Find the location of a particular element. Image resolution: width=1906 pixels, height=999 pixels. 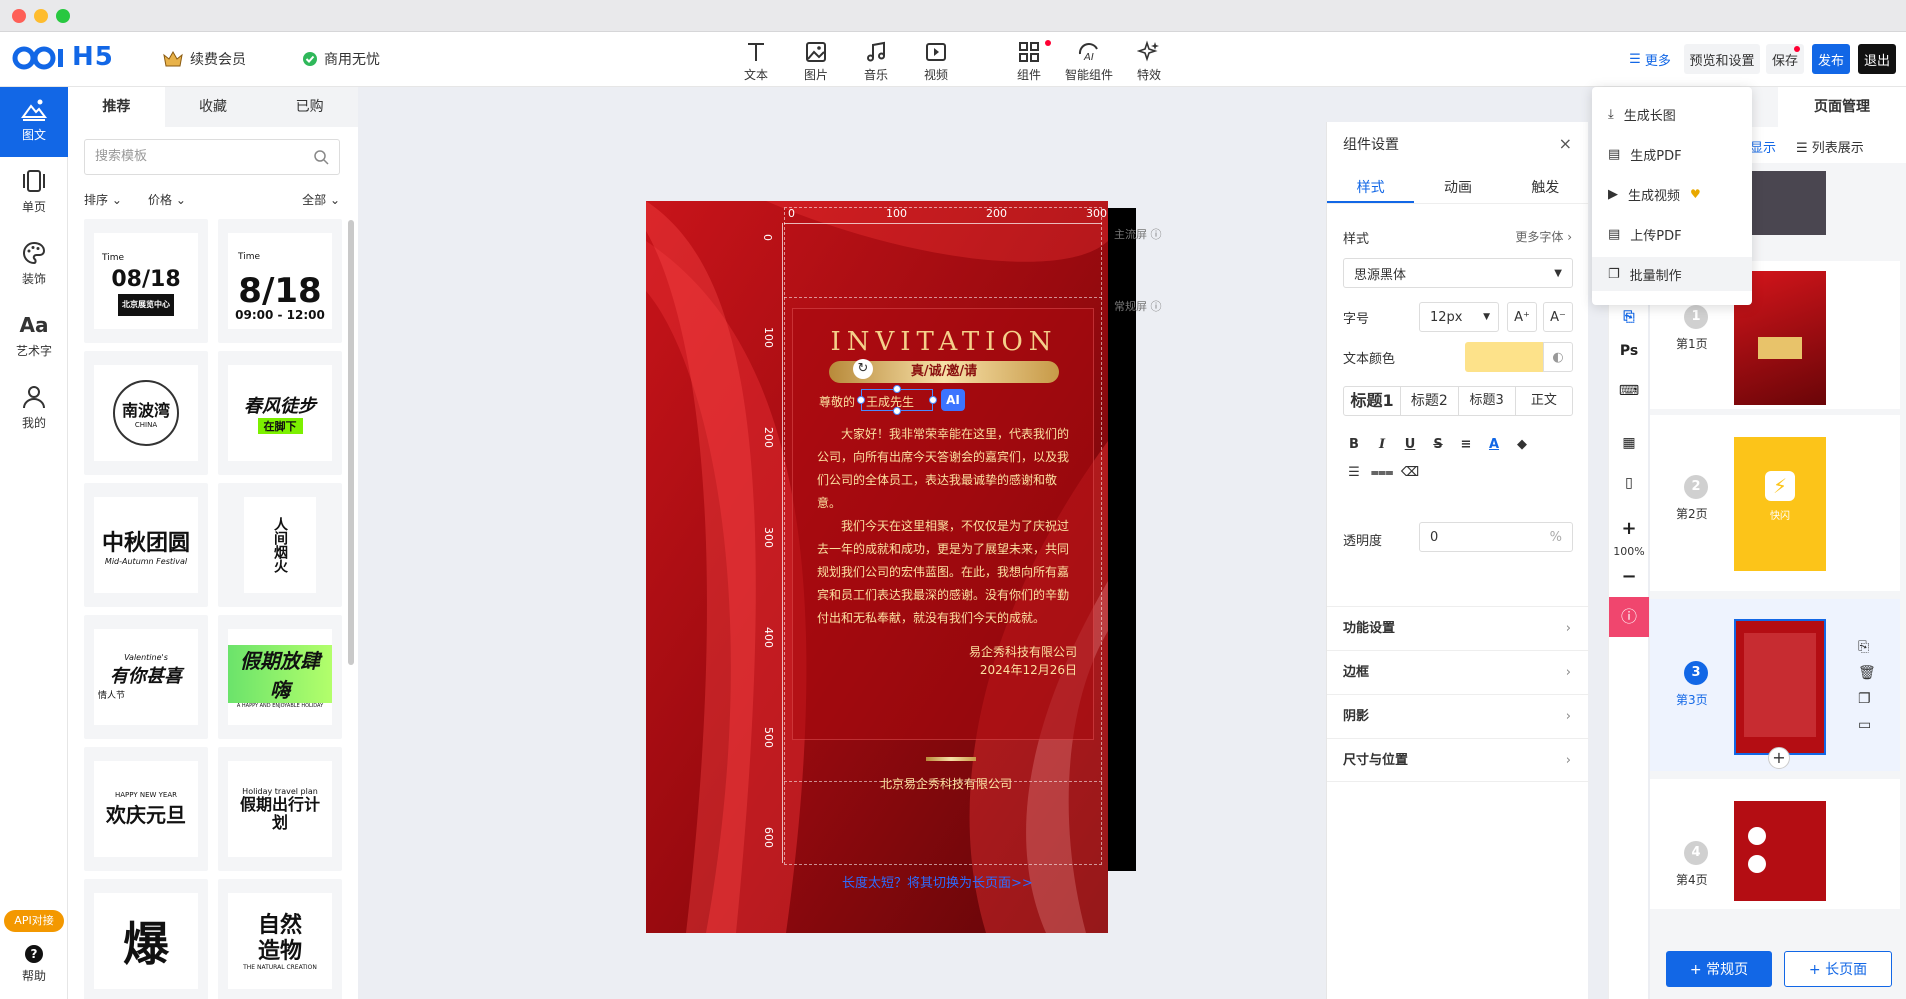

company-signature: 易企秀科技有限公司 is located at coordinates (1023, 651).